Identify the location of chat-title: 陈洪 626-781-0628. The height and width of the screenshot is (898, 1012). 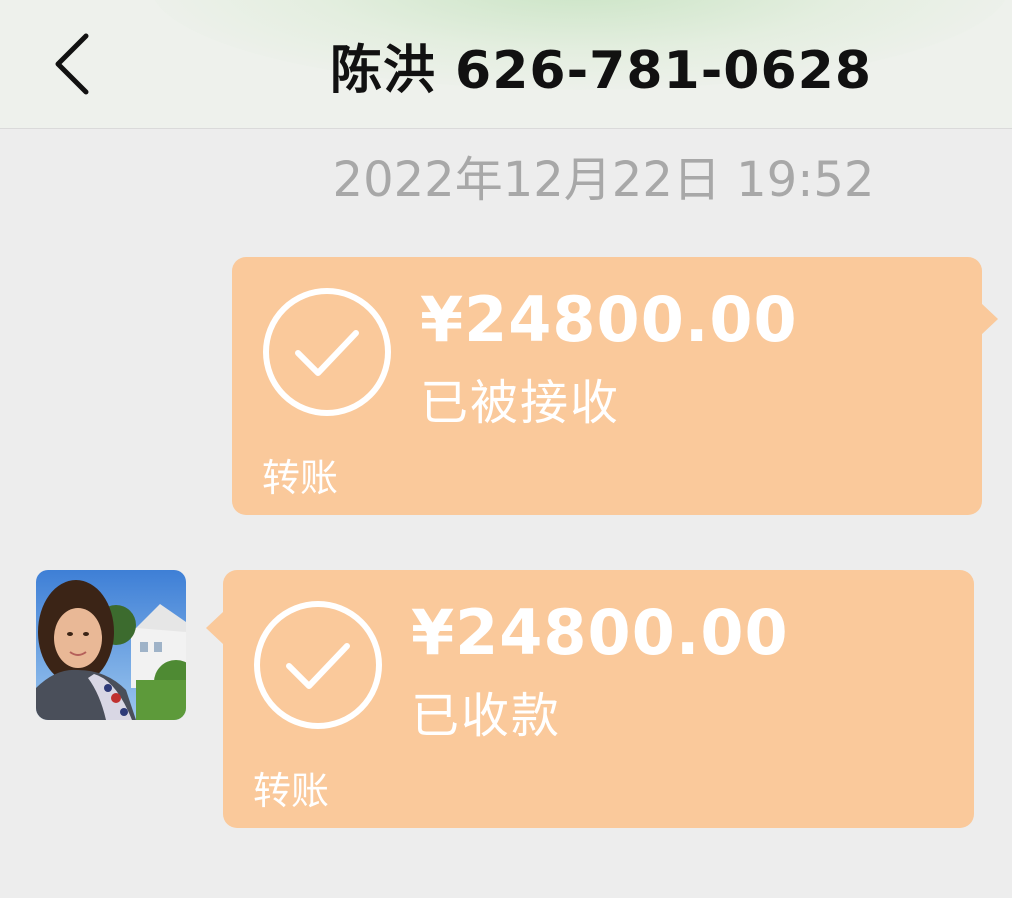
(601, 71).